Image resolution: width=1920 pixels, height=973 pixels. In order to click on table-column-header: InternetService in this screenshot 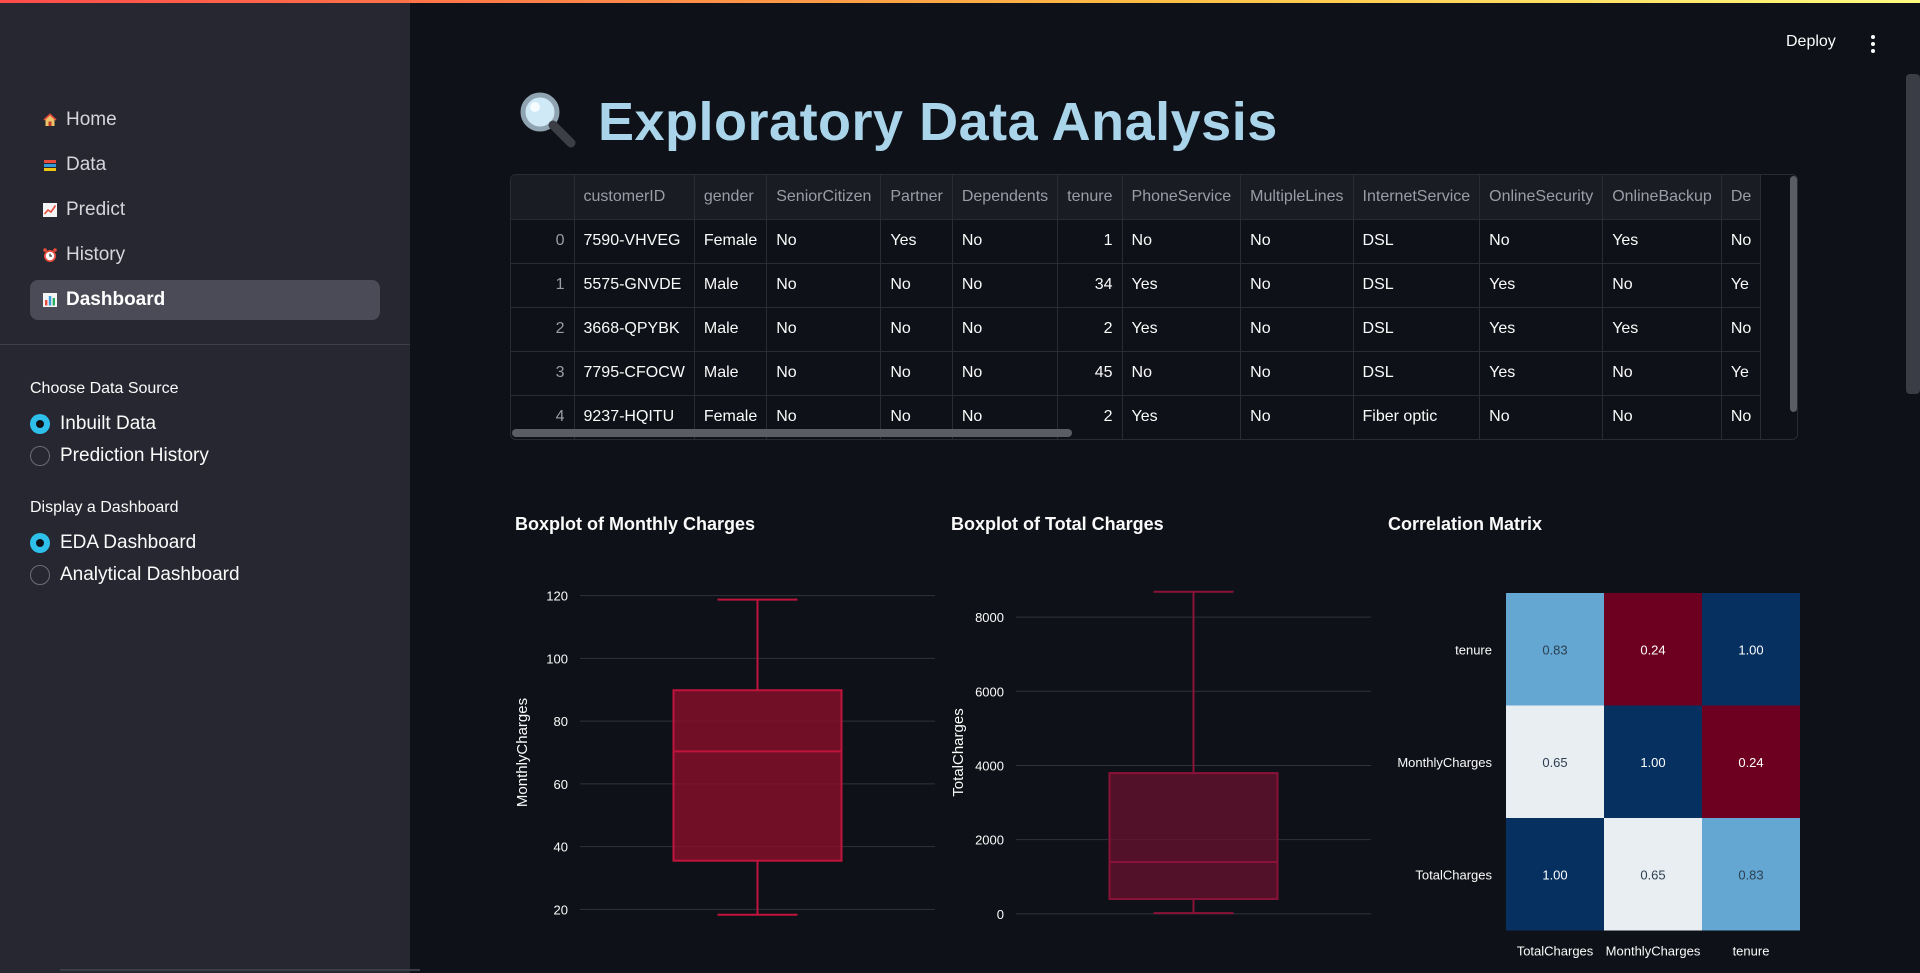, I will do `click(1417, 197)`.